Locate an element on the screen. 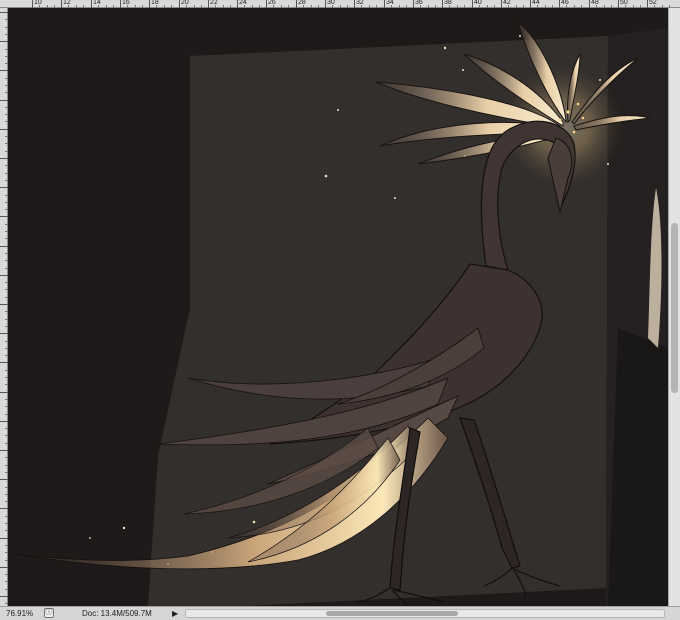 Image resolution: width=680 pixels, height=620 pixels. status-menu-arrow-icon: ▶ is located at coordinates (175, 613).